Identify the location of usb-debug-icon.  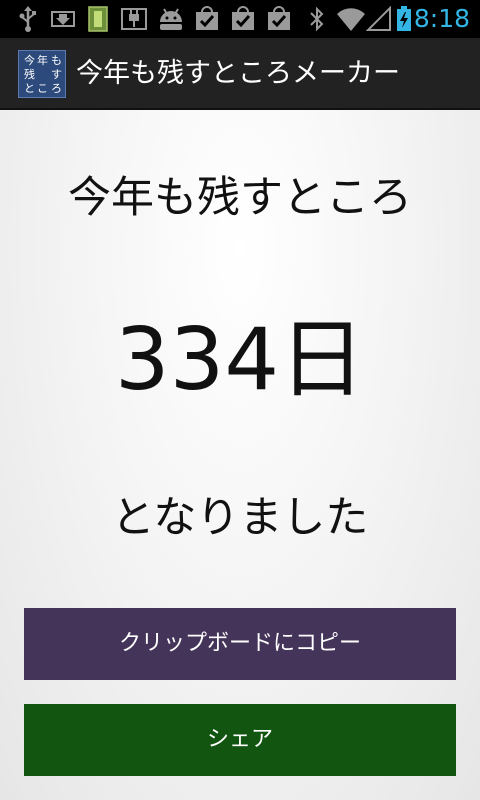
(134, 19).